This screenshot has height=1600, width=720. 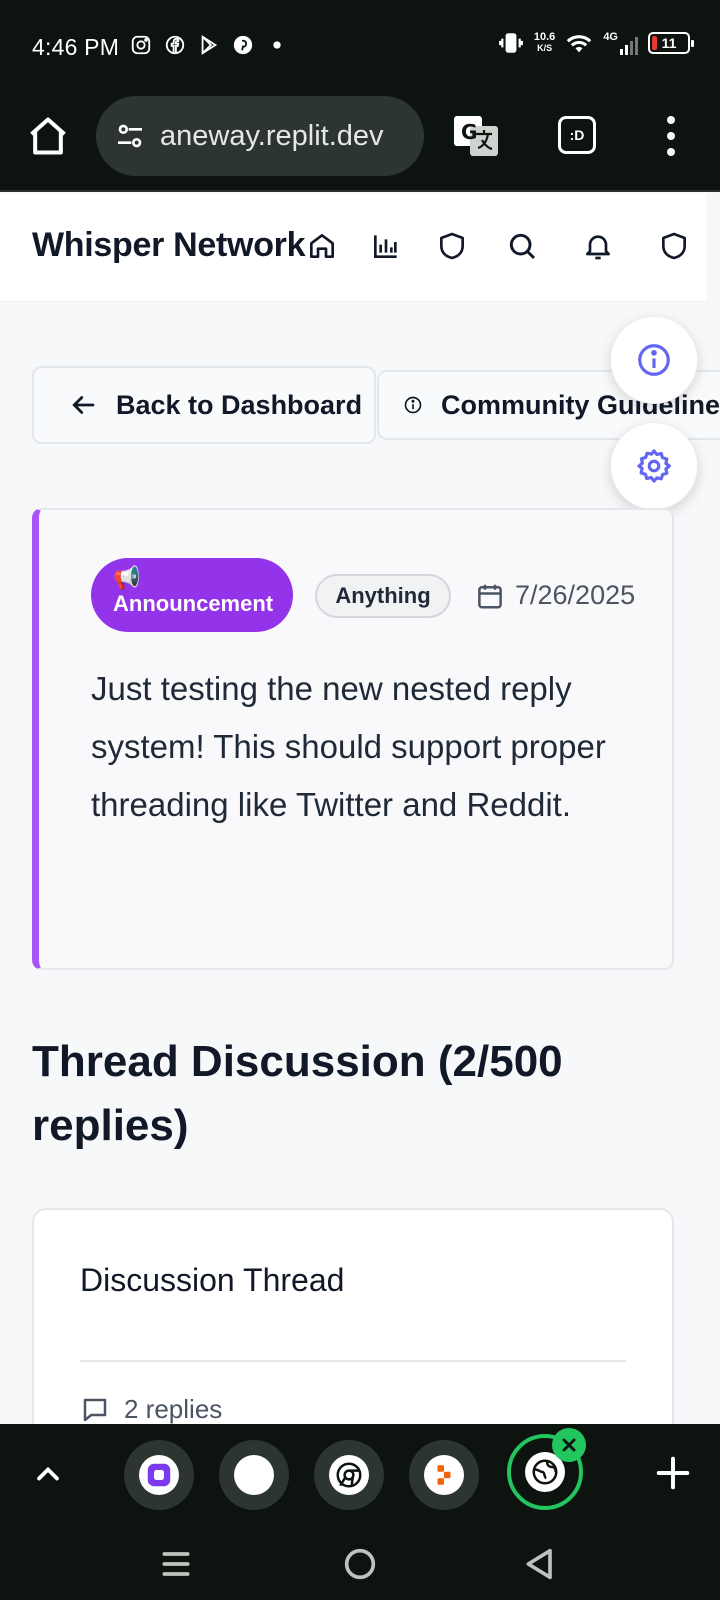 I want to click on search-icon, so click(x=522, y=246).